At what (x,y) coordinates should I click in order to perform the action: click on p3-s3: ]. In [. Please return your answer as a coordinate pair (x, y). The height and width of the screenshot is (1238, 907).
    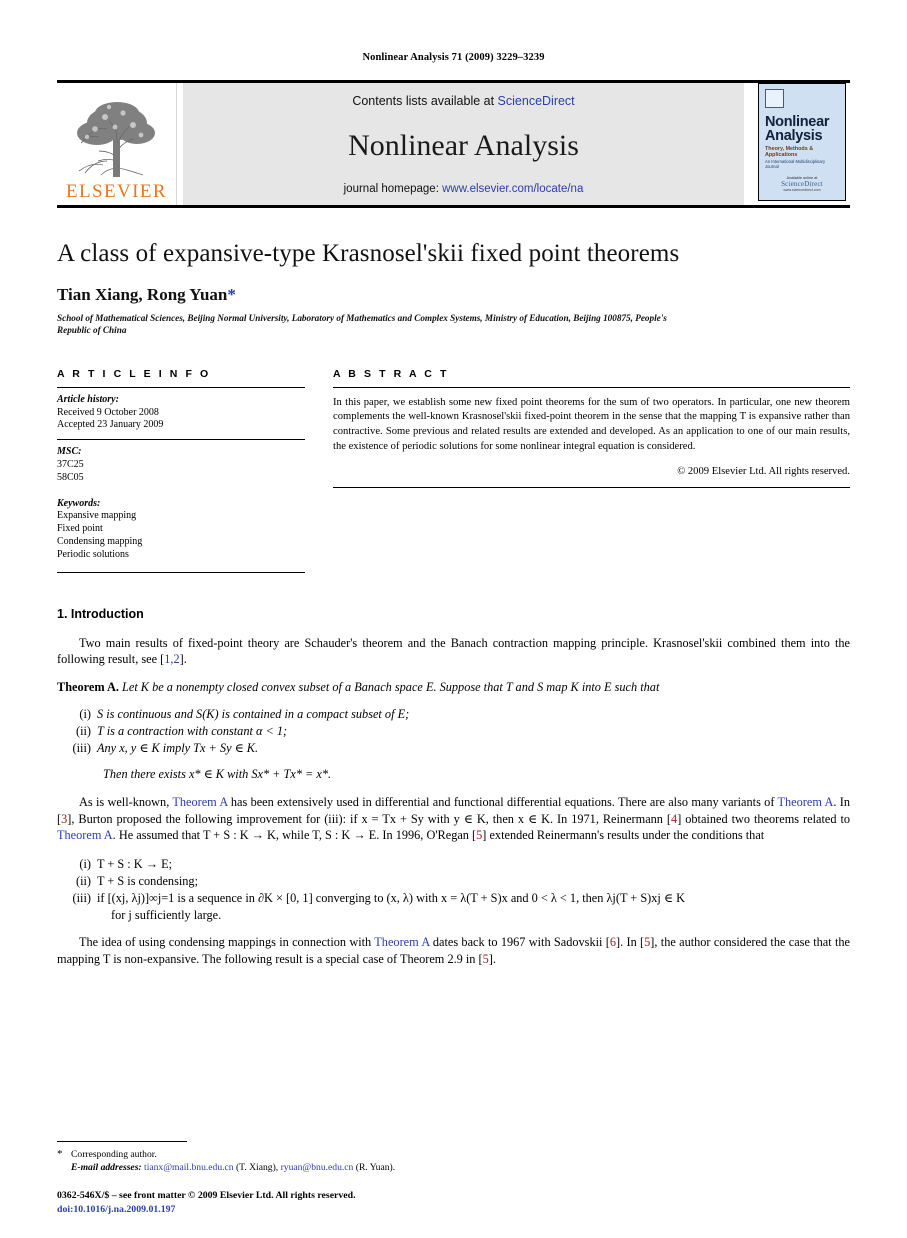
    Looking at the image, I should click on (630, 942).